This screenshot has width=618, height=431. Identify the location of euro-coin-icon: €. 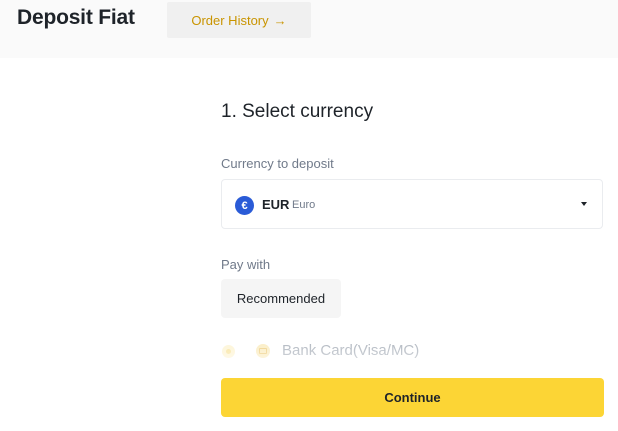
(244, 205).